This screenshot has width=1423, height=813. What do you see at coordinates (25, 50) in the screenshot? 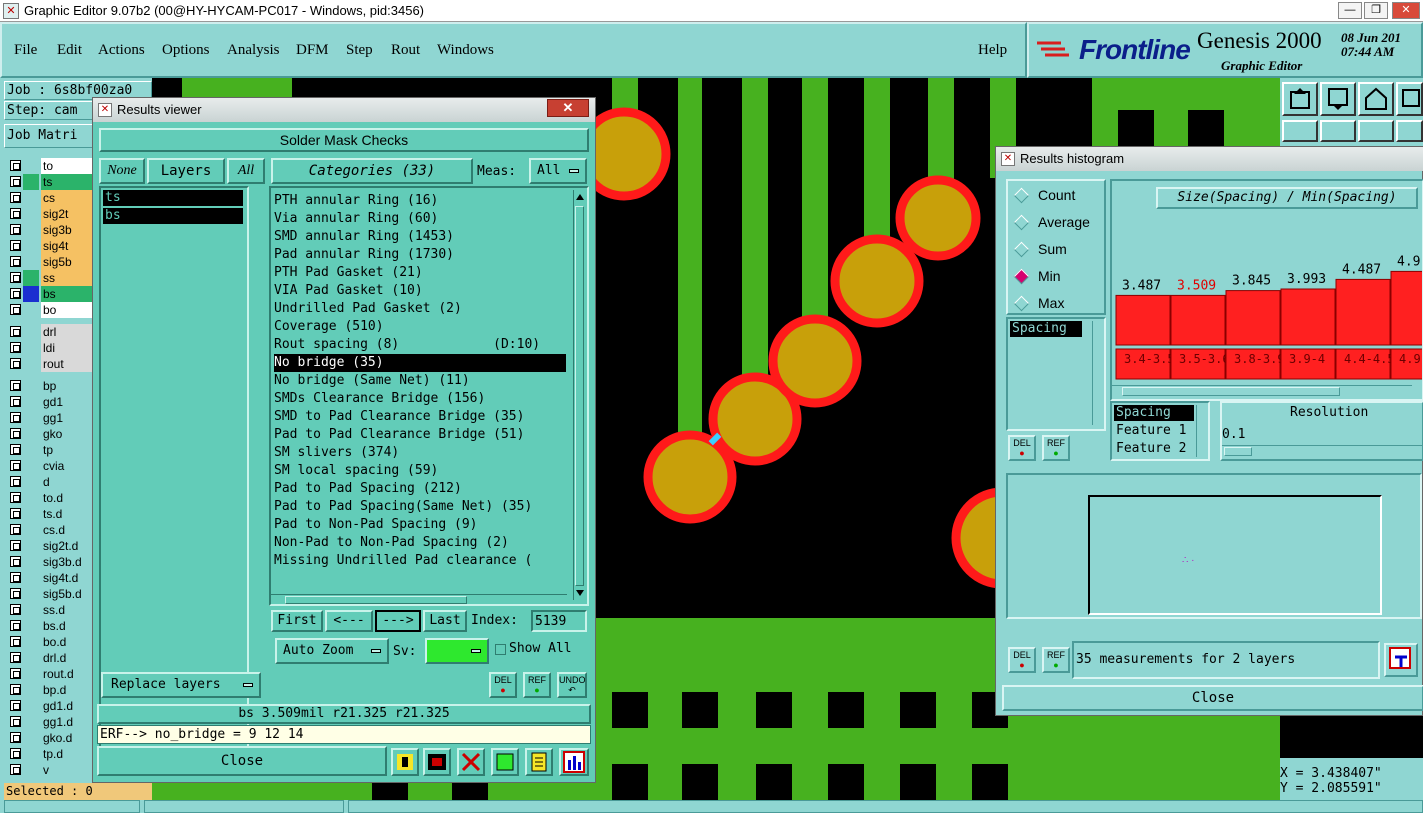
I see `menu-file: File` at bounding box center [25, 50].